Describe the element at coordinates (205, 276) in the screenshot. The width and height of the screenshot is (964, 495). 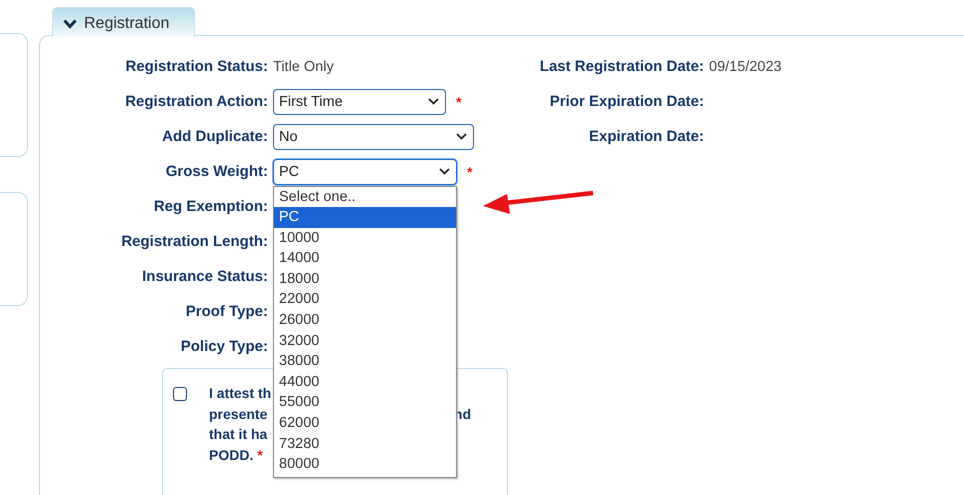
I see `field-label: Insurance Status:` at that location.